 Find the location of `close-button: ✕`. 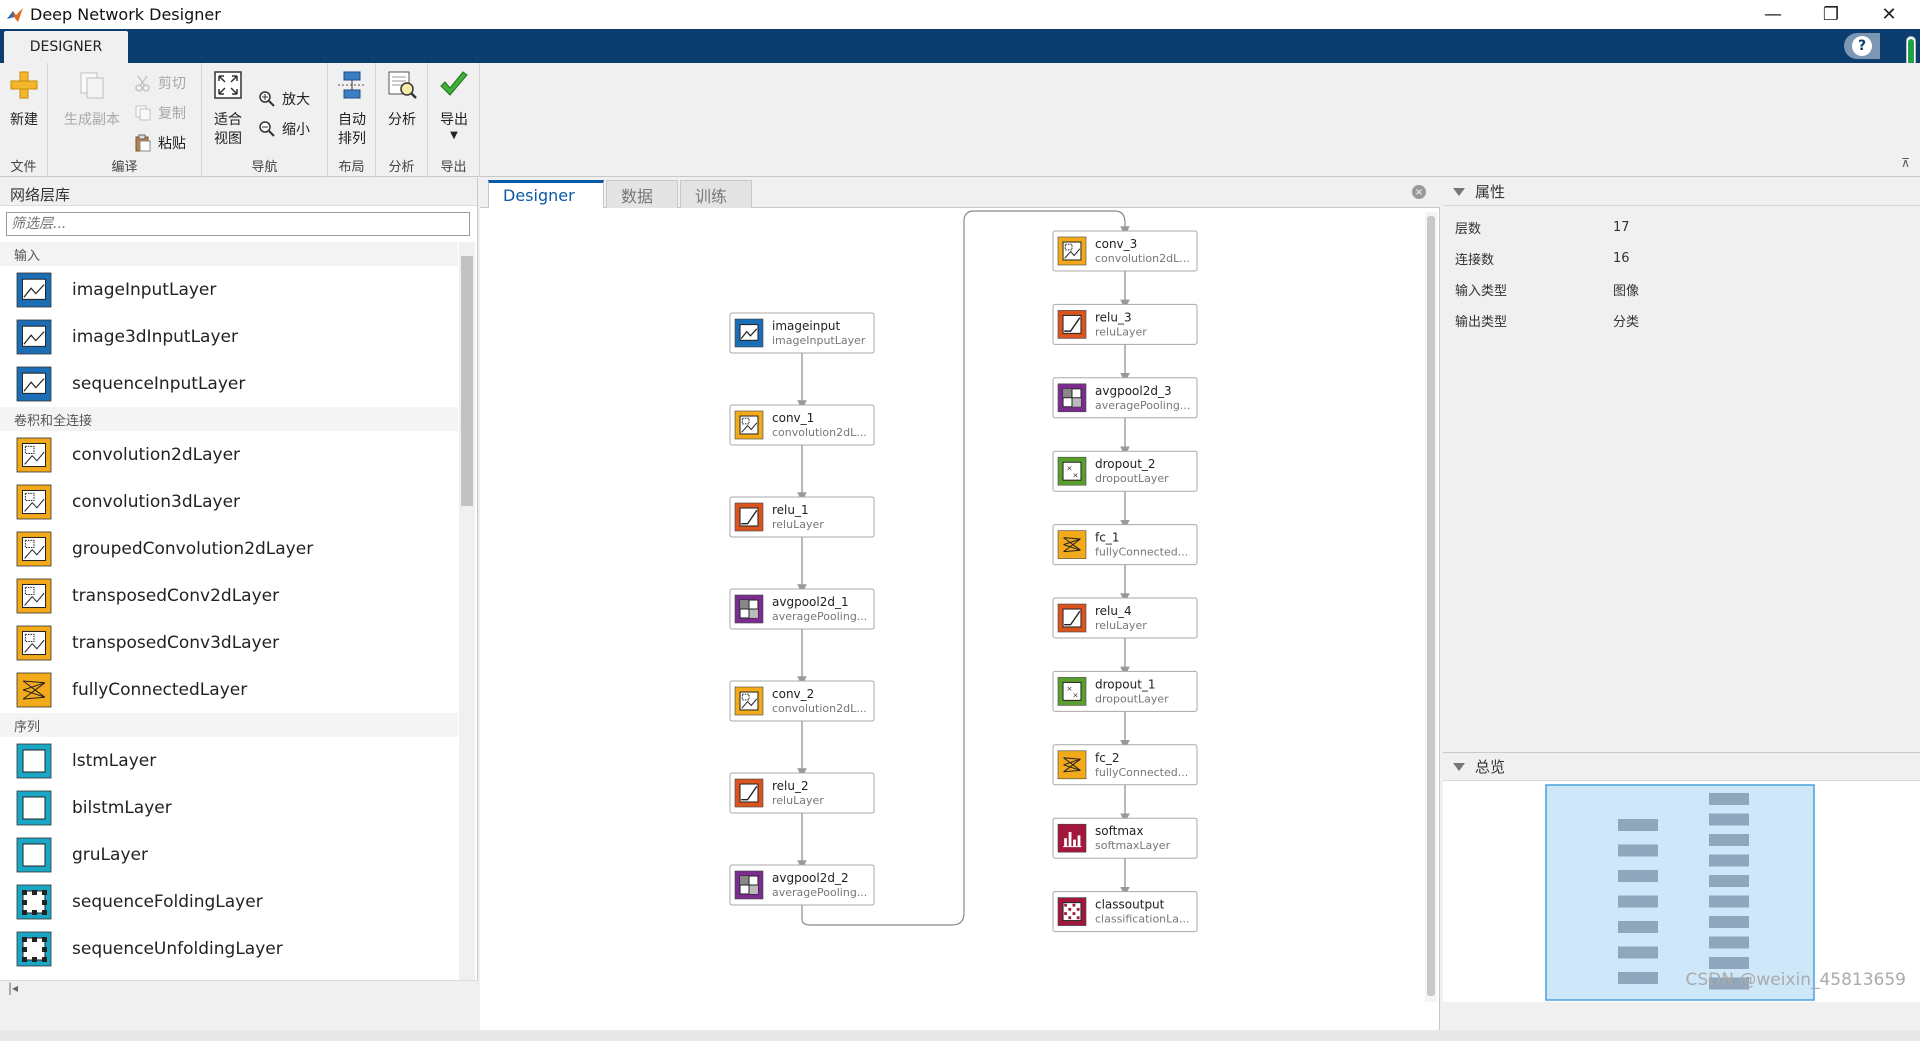

close-button: ✕ is located at coordinates (1889, 14).